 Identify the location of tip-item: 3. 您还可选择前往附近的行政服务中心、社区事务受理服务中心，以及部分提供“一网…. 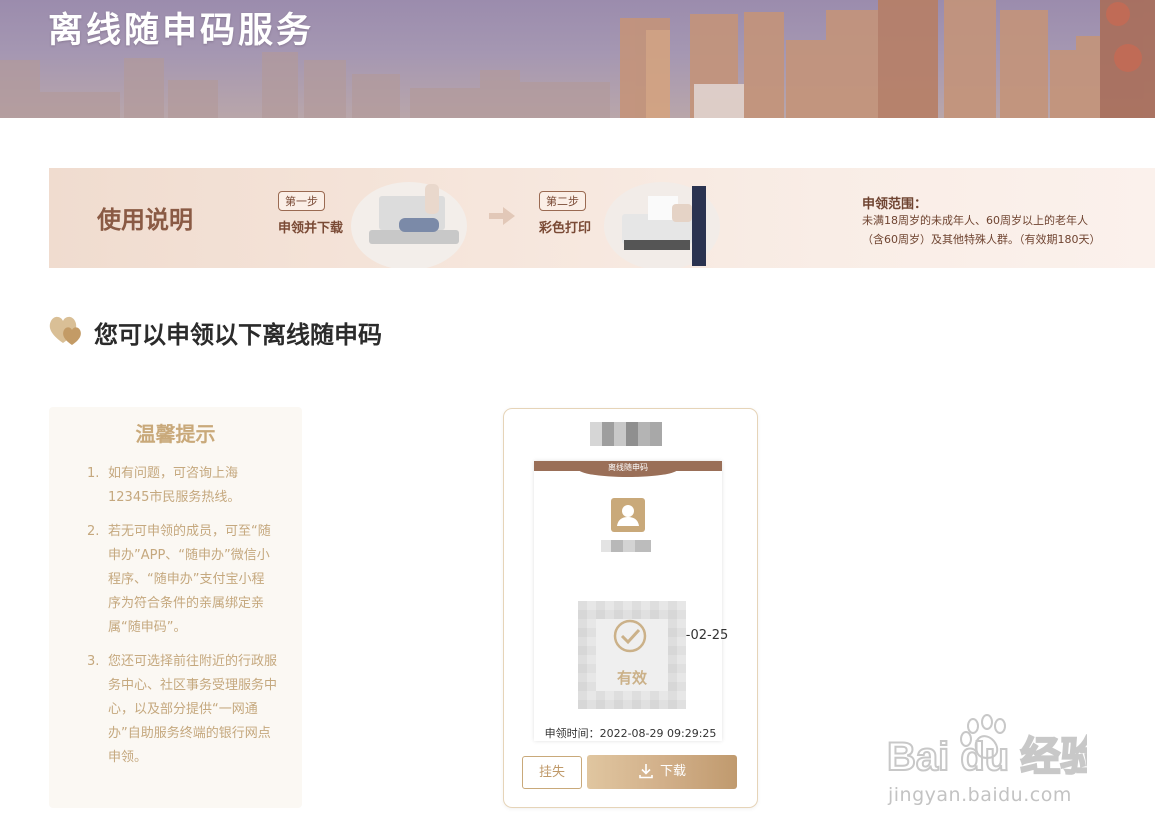
(182, 710).